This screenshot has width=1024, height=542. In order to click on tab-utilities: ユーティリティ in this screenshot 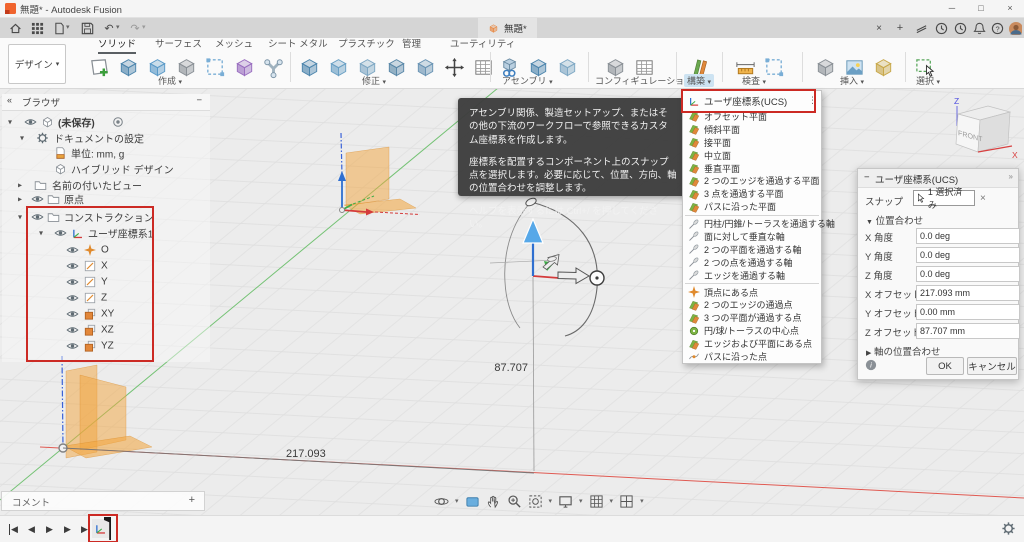, I will do `click(482, 45)`.